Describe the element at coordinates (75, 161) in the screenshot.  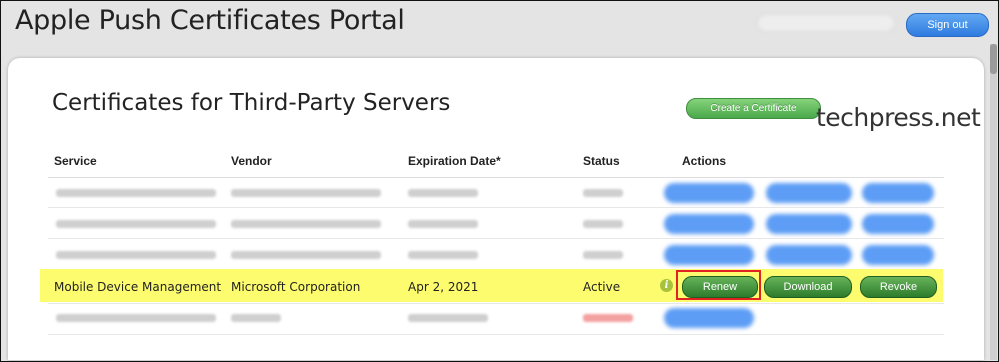
I see `column-header-service: Service` at that location.